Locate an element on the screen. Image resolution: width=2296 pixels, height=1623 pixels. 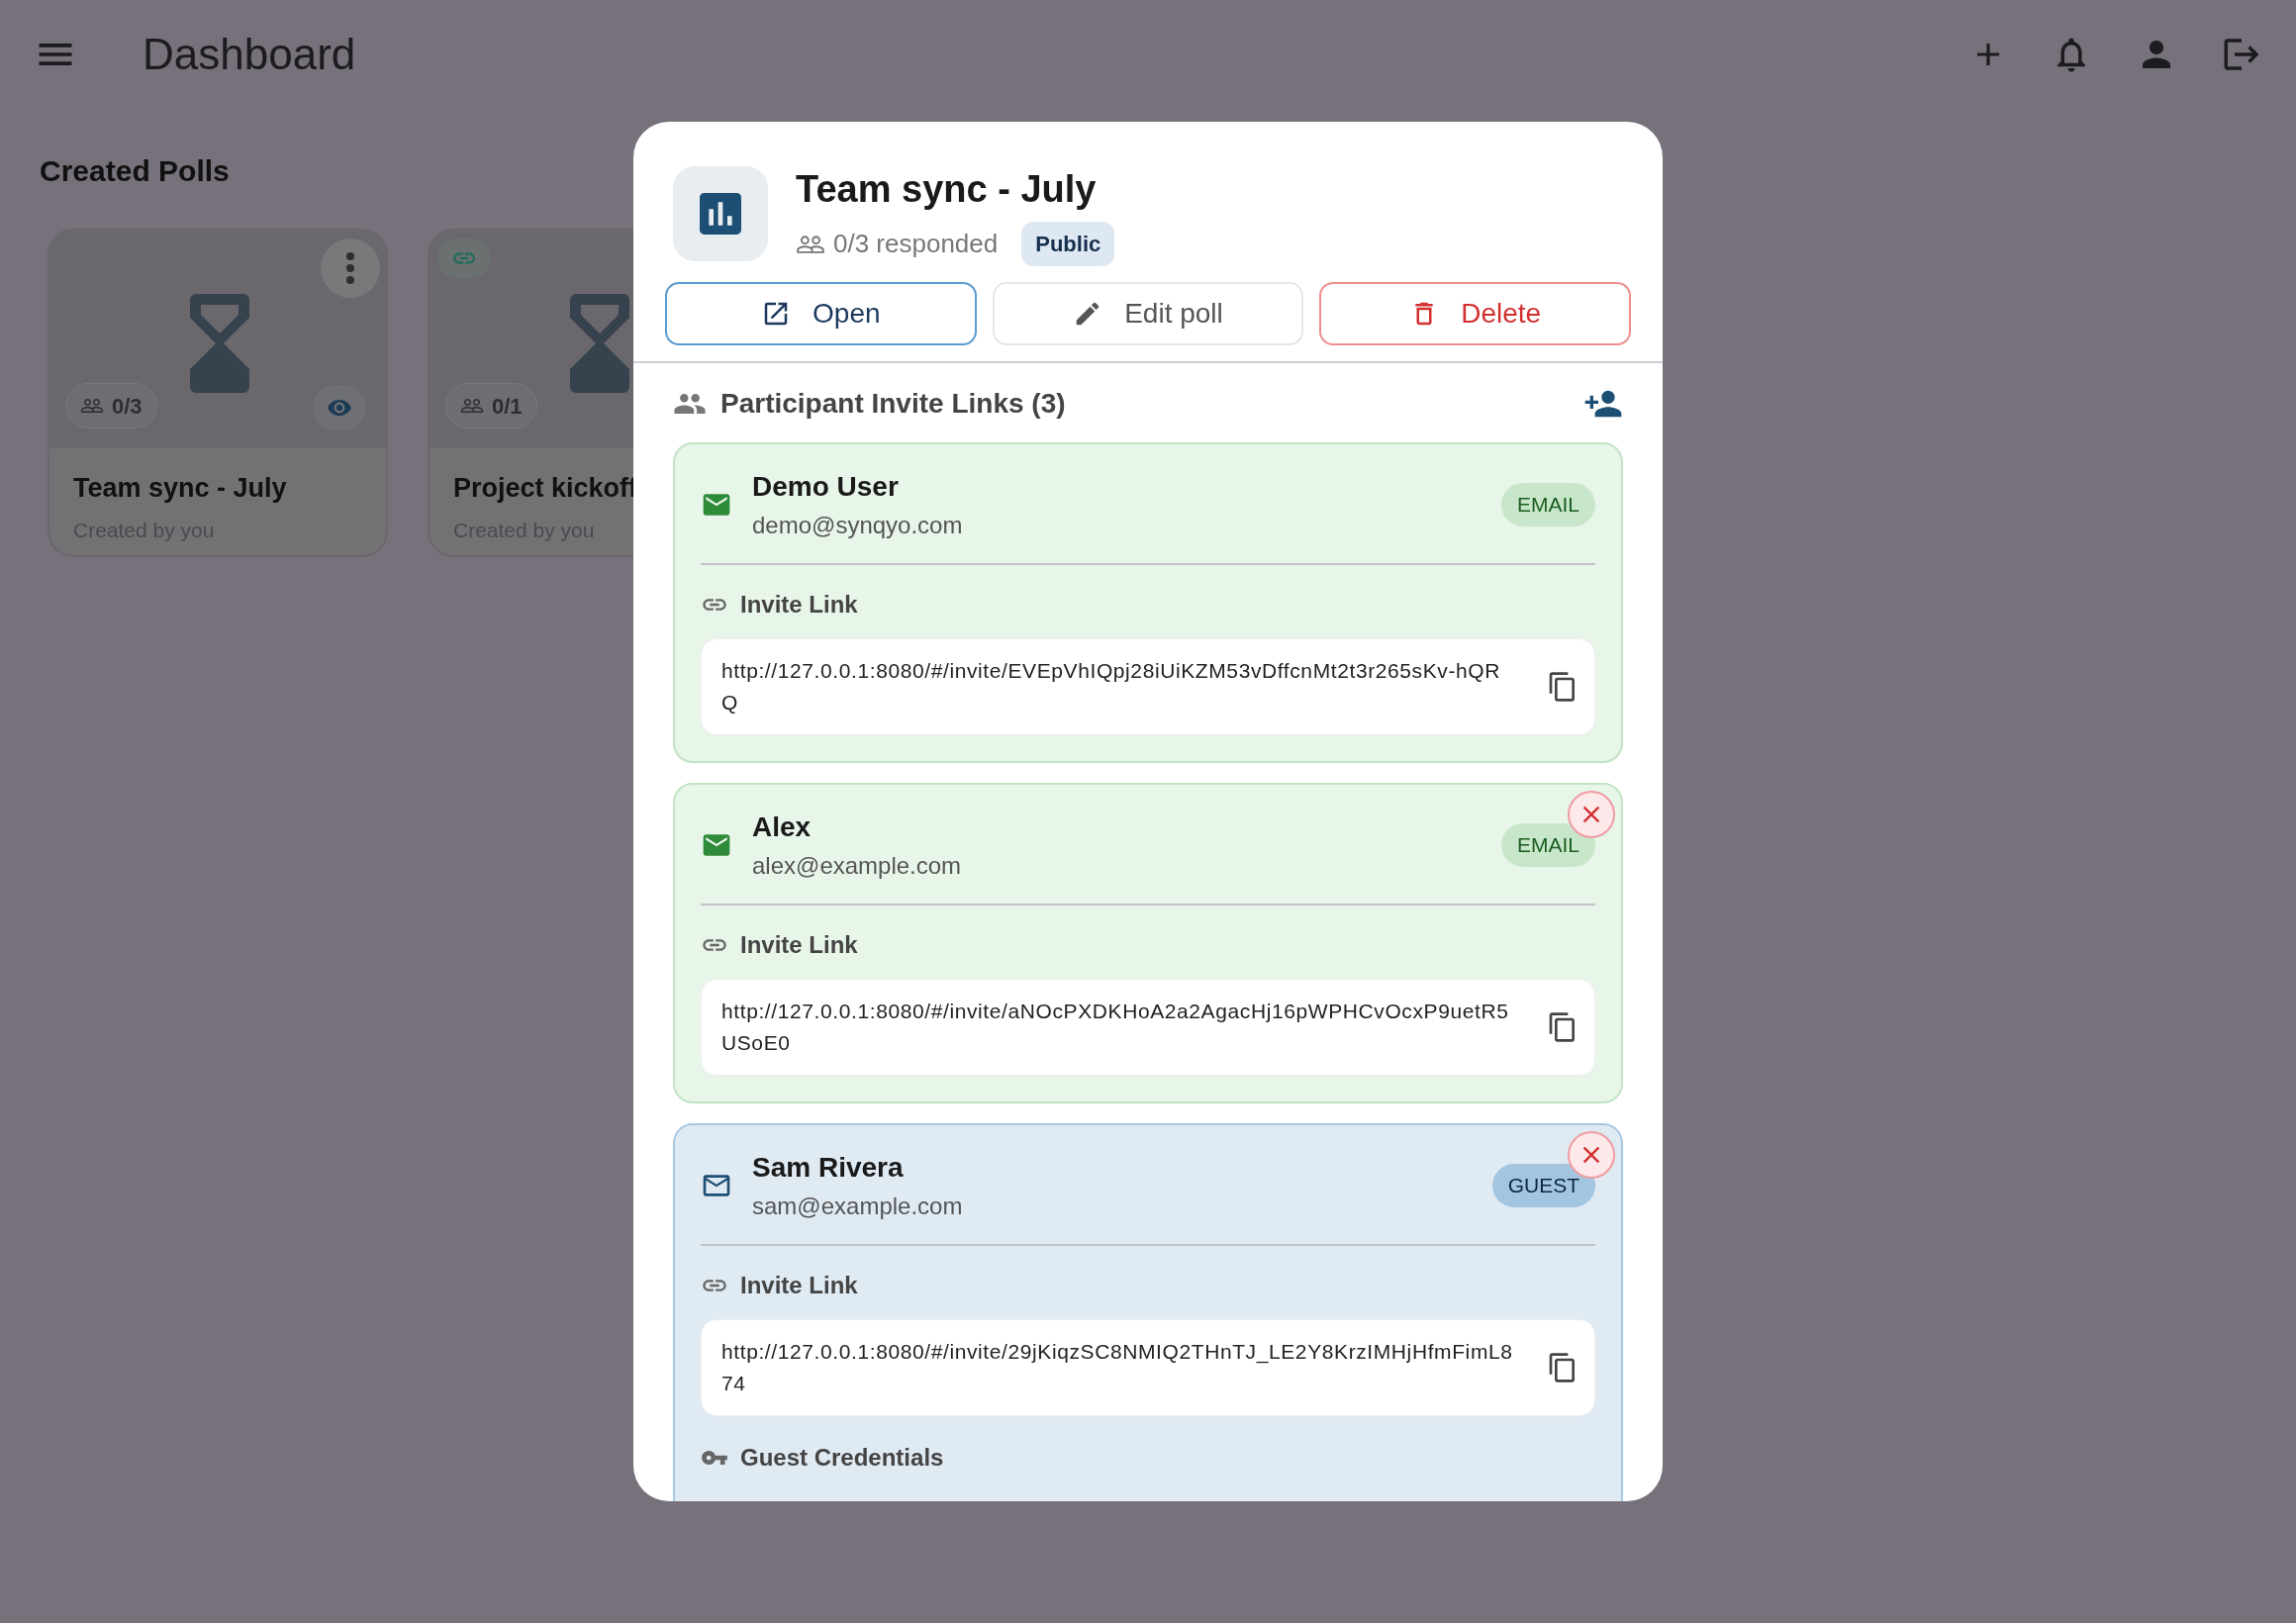
visibility-badge: Public is located at coordinates (1068, 244).